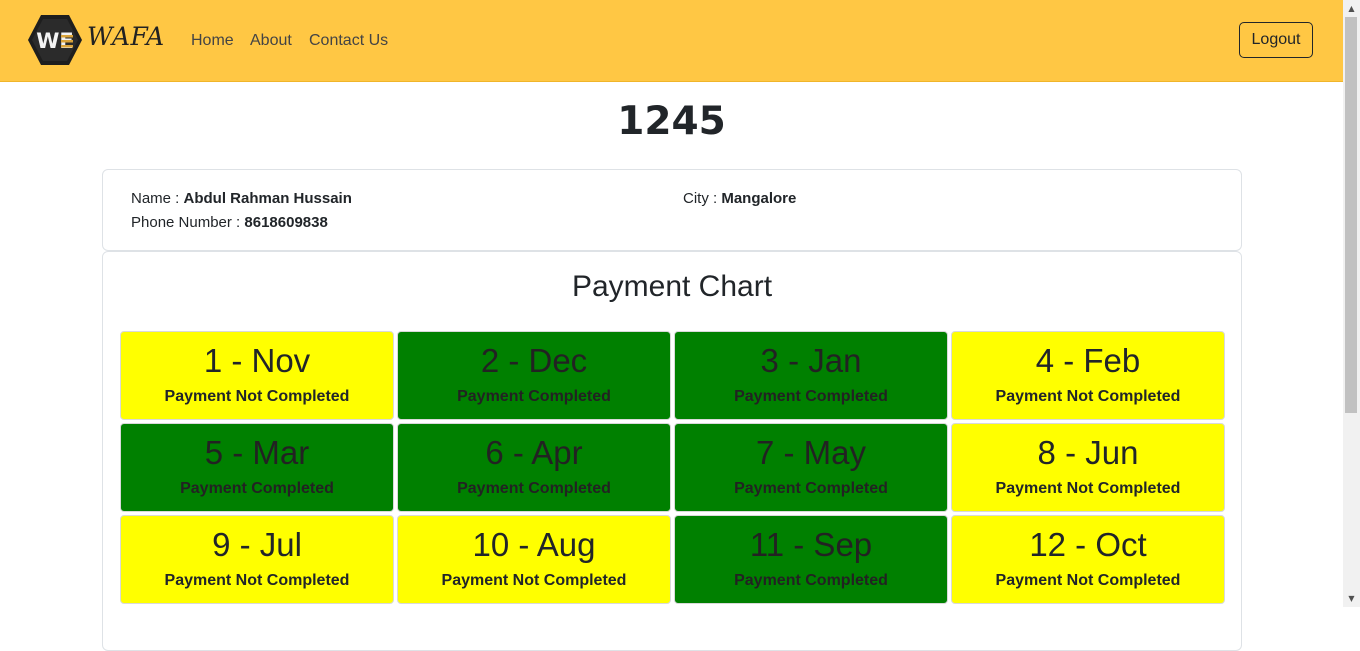  I want to click on wafa-logo-icon: WE, so click(55, 40).